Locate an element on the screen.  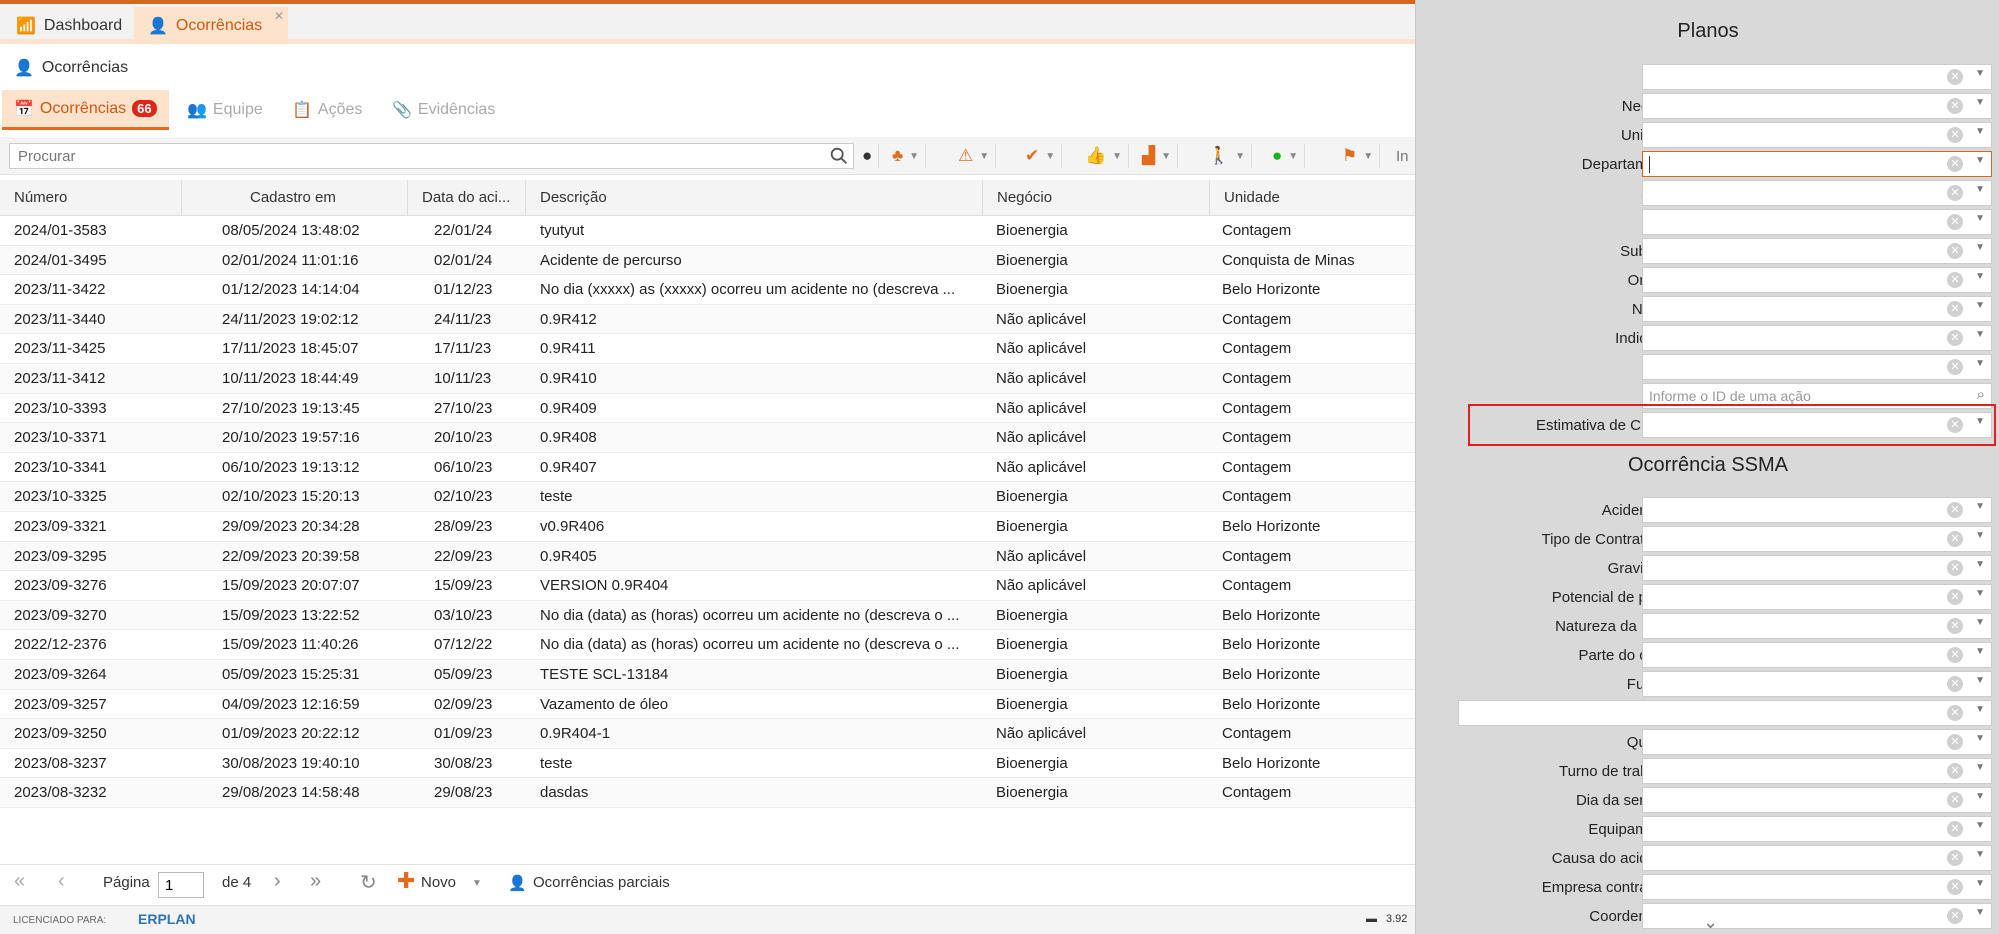
tab-dashboard: 📶 Dashboard is located at coordinates (69, 25).